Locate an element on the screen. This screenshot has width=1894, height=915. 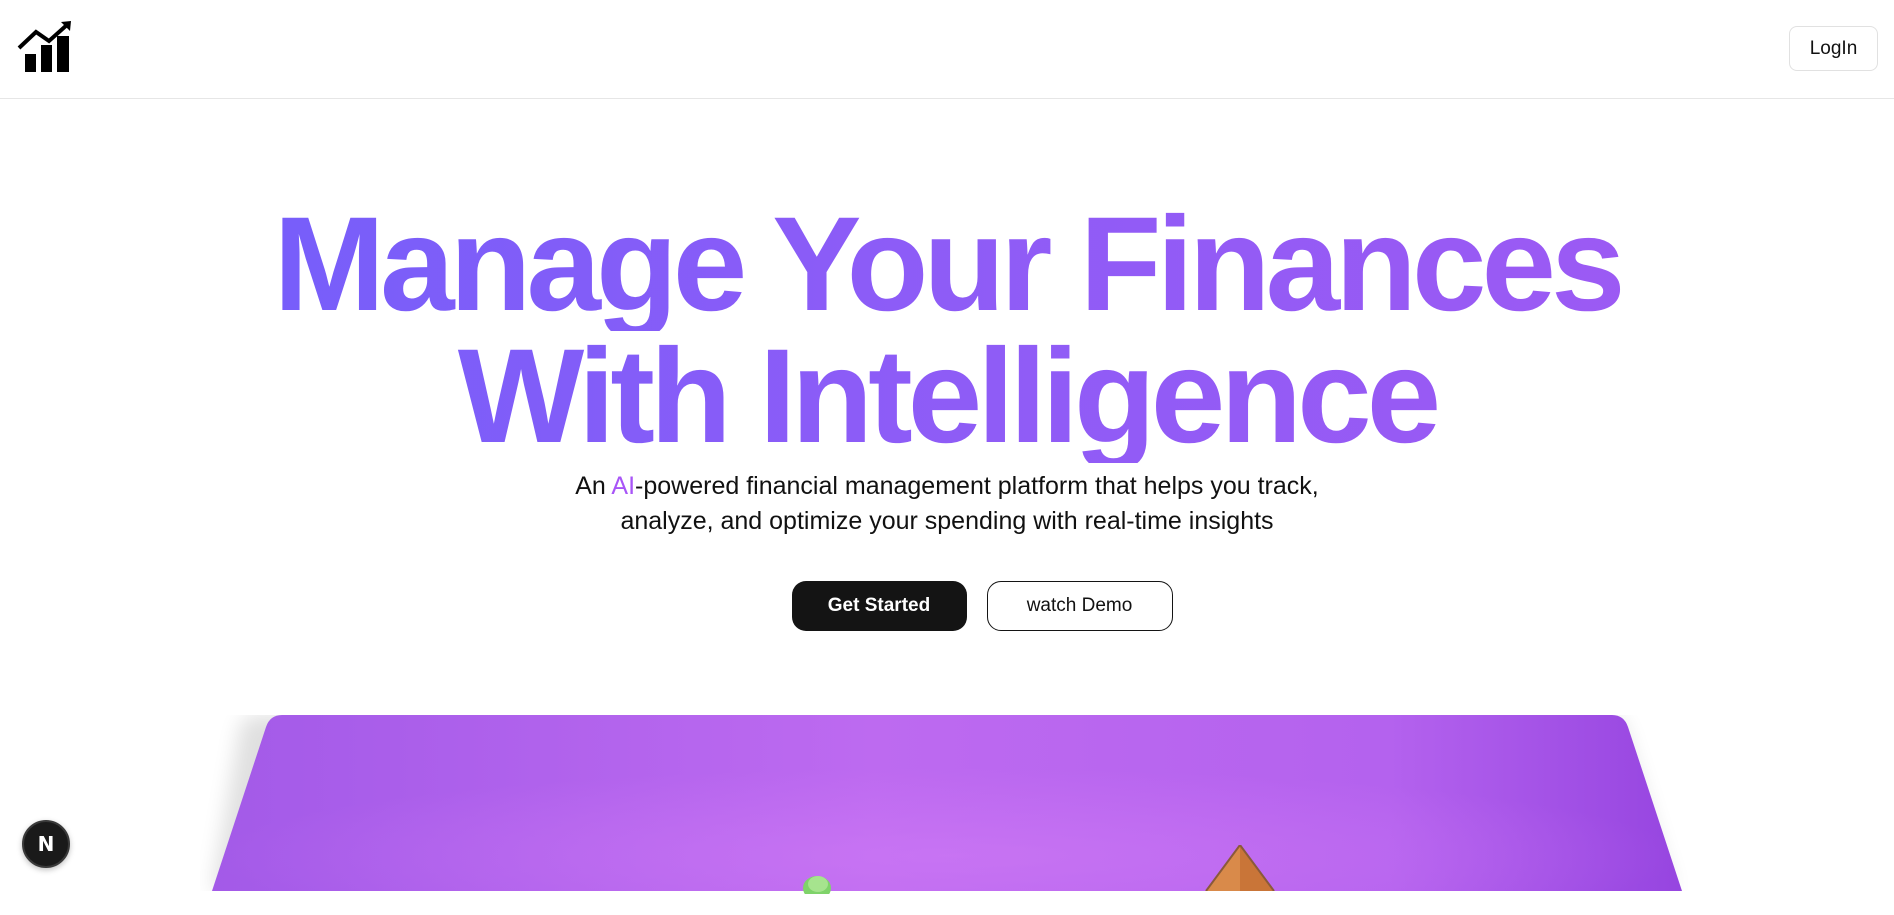
nextjs-letter-icon: N is located at coordinates (46, 844).